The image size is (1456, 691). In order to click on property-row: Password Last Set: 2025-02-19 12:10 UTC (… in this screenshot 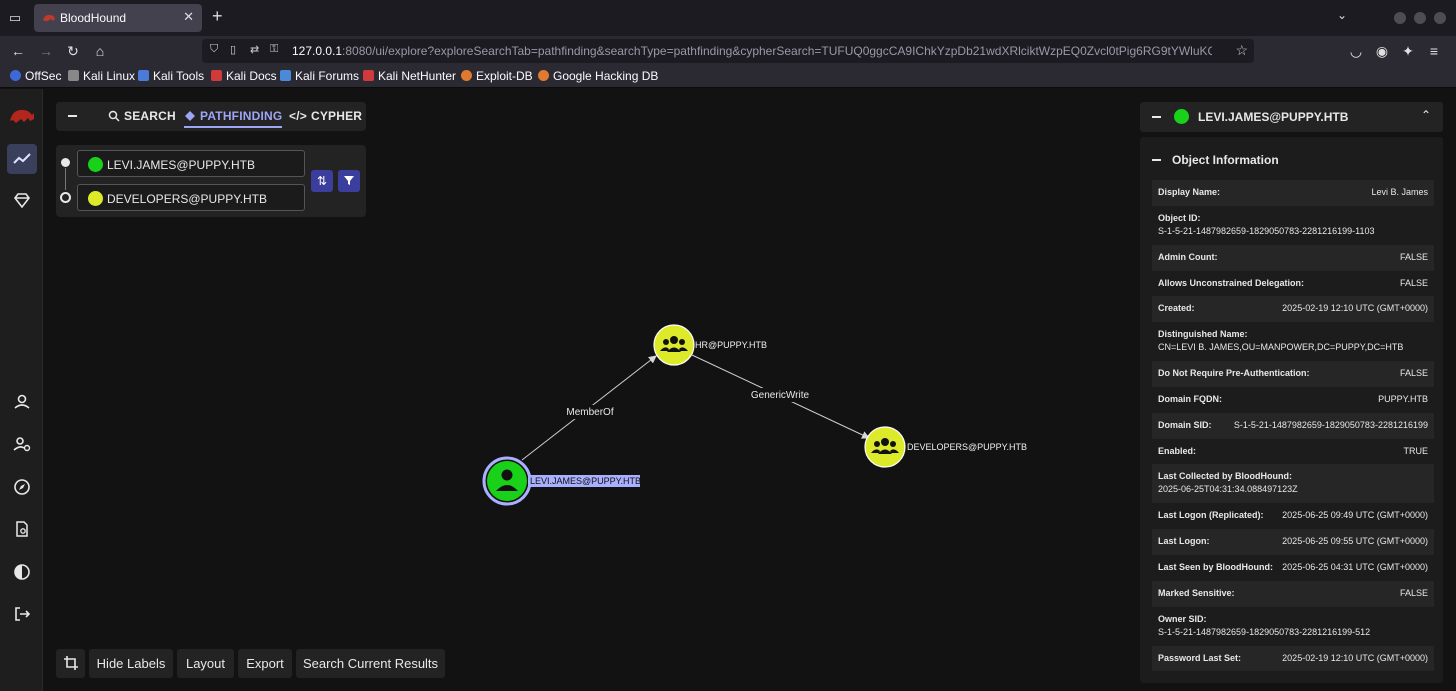, I will do `click(1293, 658)`.